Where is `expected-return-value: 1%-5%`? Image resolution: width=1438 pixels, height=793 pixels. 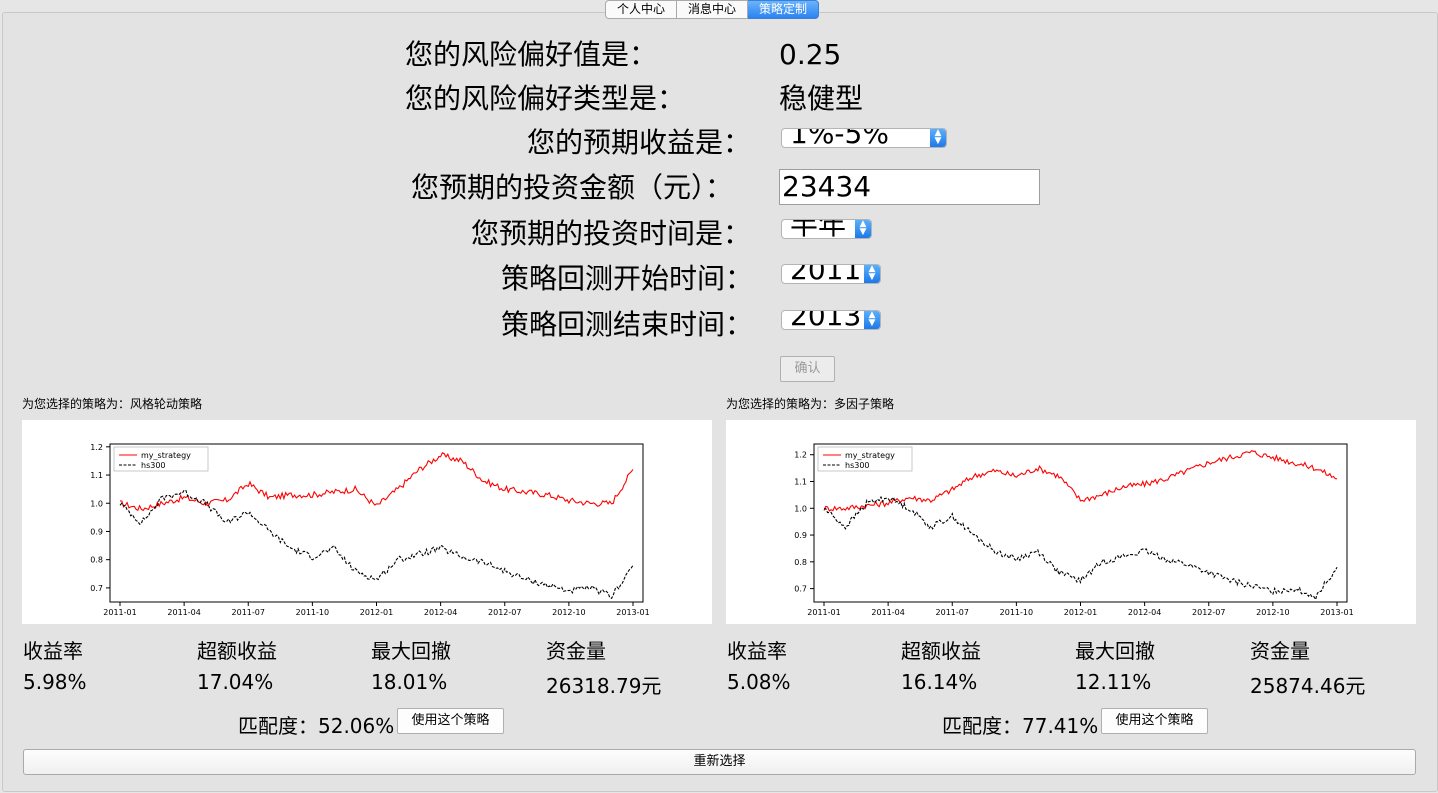
expected-return-value: 1%-5% is located at coordinates (839, 138).